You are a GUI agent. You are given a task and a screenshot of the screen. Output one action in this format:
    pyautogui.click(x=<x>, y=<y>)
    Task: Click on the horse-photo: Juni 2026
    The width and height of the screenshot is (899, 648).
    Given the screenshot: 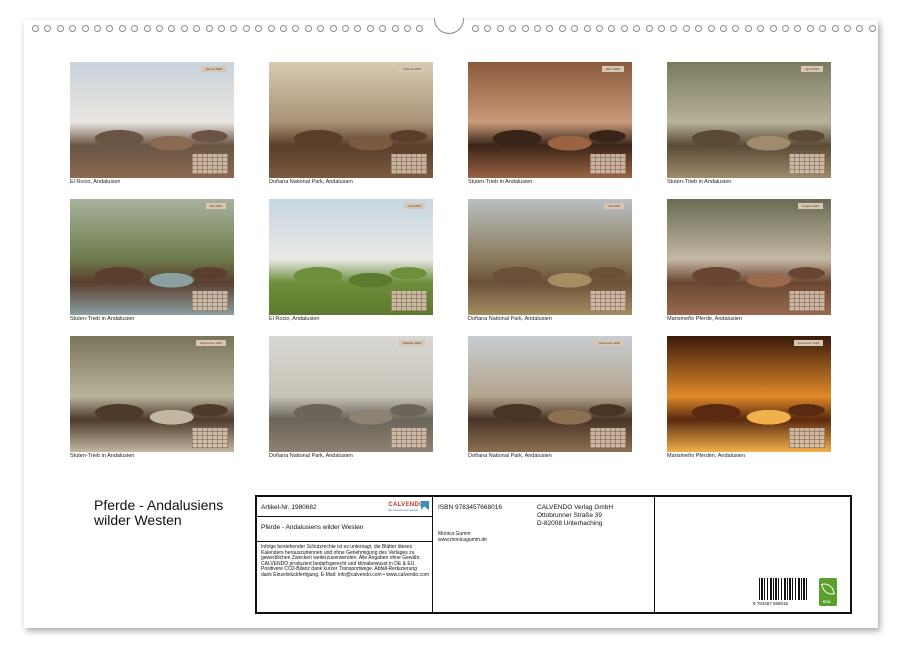 What is the action you would take?
    pyautogui.click(x=351, y=257)
    